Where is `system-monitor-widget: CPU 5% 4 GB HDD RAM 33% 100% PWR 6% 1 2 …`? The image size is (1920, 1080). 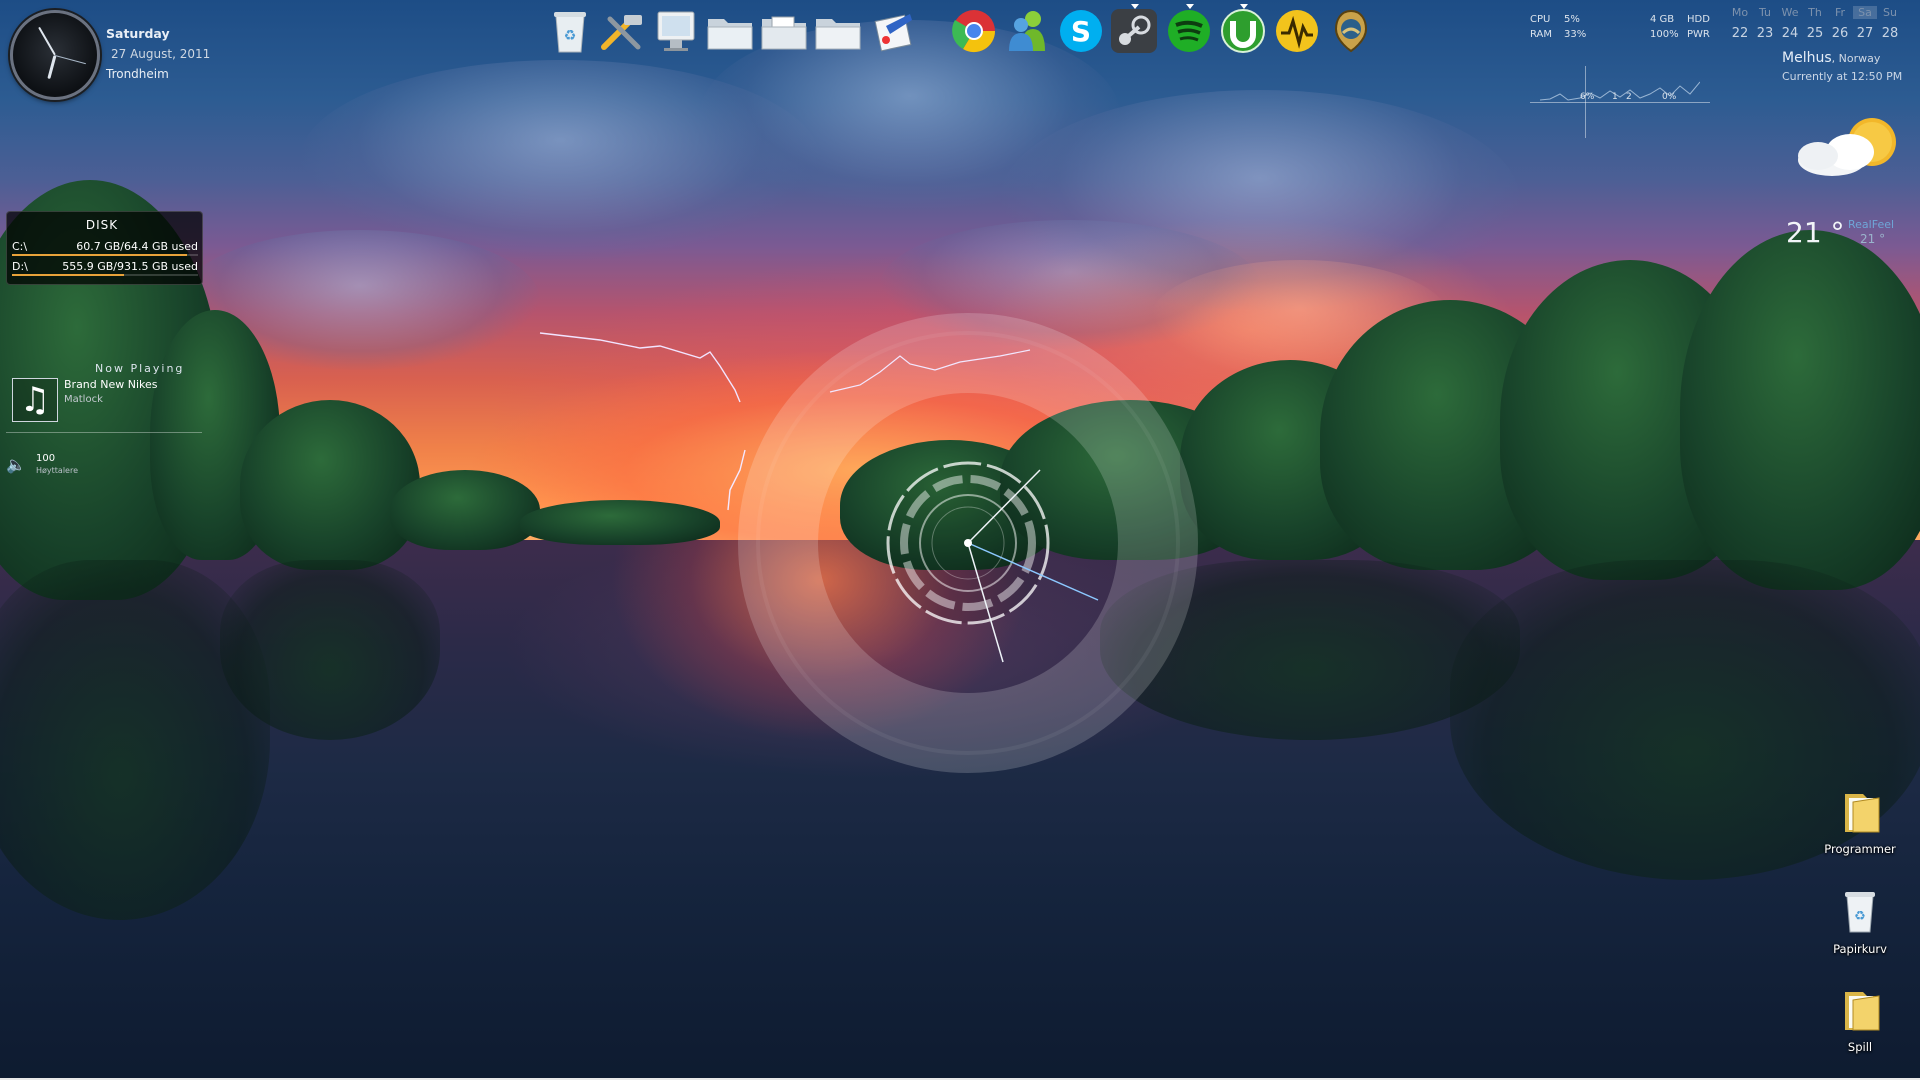 system-monitor-widget: CPU 5% 4 GB HDD RAM 33% 100% PWR 6% 1 2 … is located at coordinates (1620, 76).